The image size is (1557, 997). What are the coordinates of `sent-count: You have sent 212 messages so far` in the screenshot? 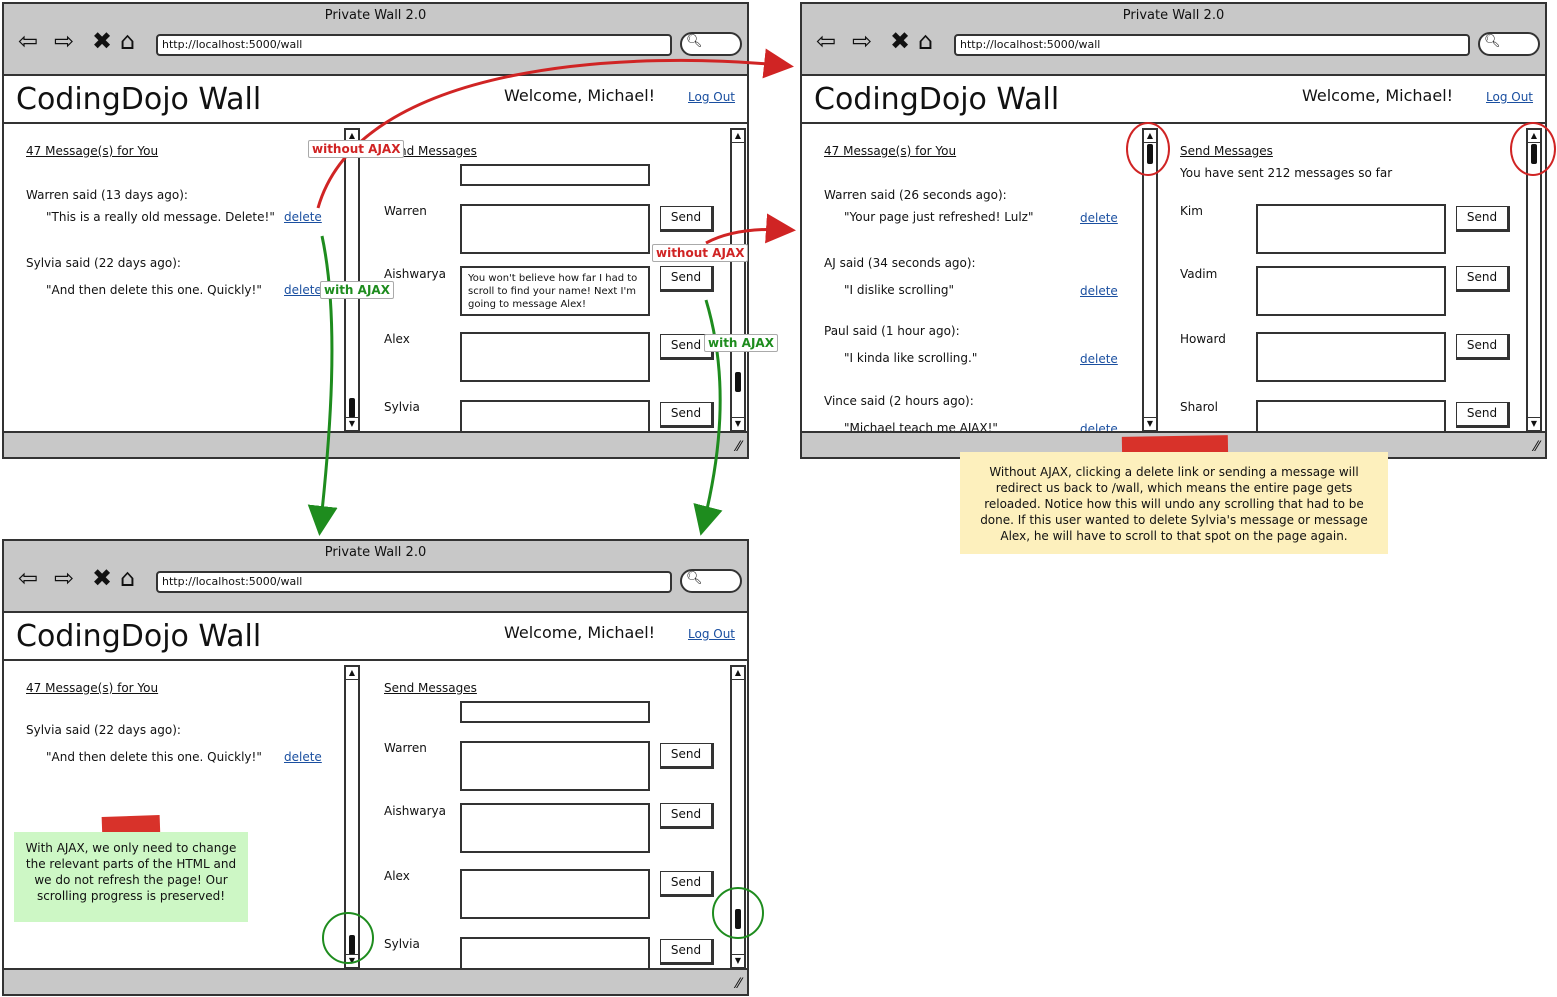 It's located at (1286, 173).